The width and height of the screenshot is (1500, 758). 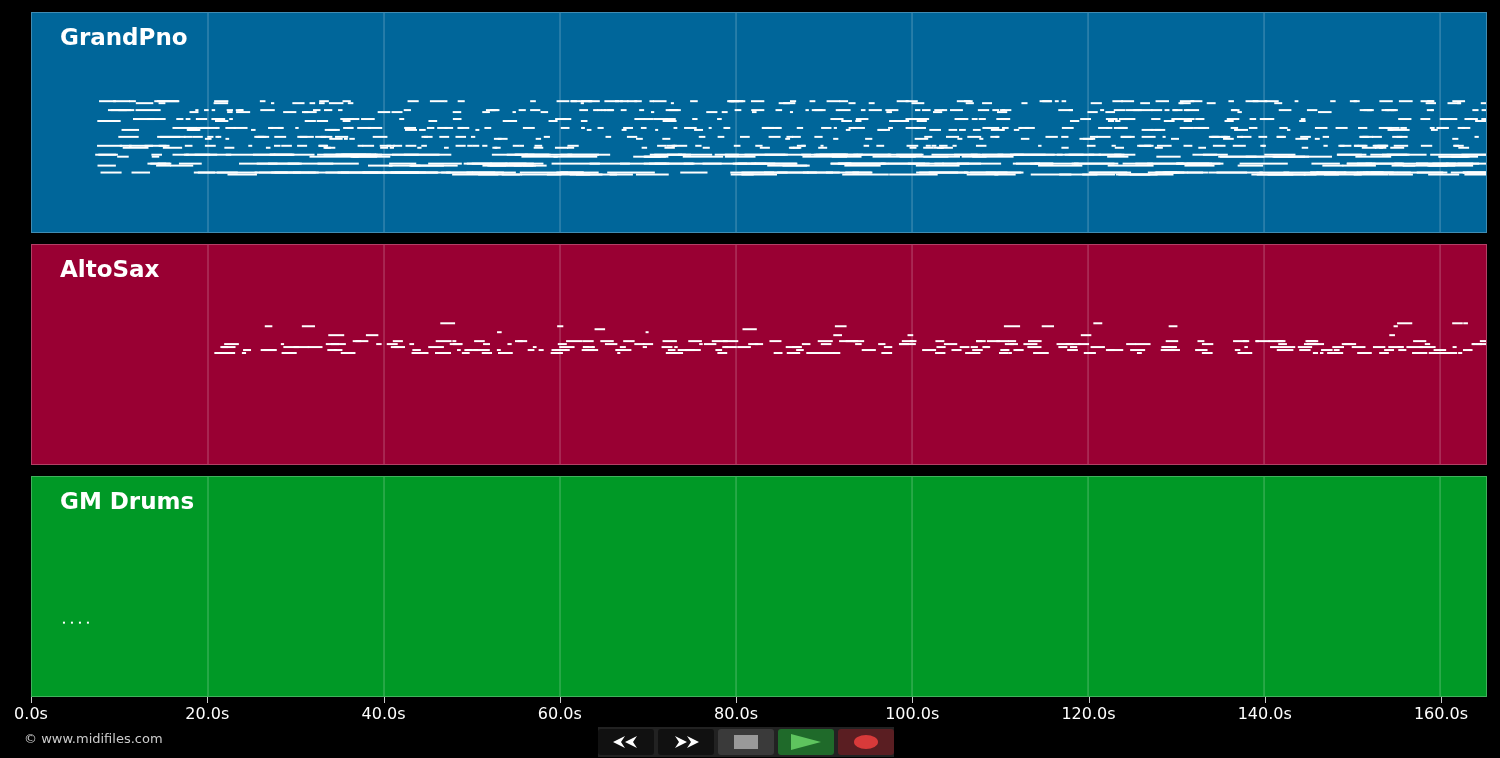 I want to click on track-name: AltoSax, so click(x=110, y=270).